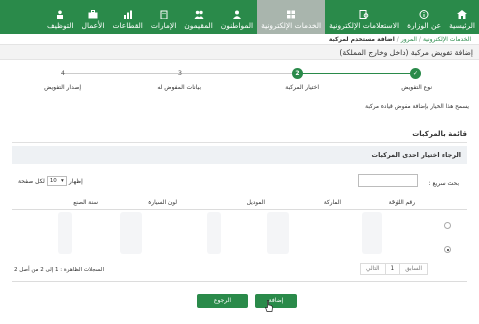 Image resolution: width=479 pixels, height=324 pixels. What do you see at coordinates (239, 142) in the screenshot?
I see `section-divider` at bounding box center [239, 142].